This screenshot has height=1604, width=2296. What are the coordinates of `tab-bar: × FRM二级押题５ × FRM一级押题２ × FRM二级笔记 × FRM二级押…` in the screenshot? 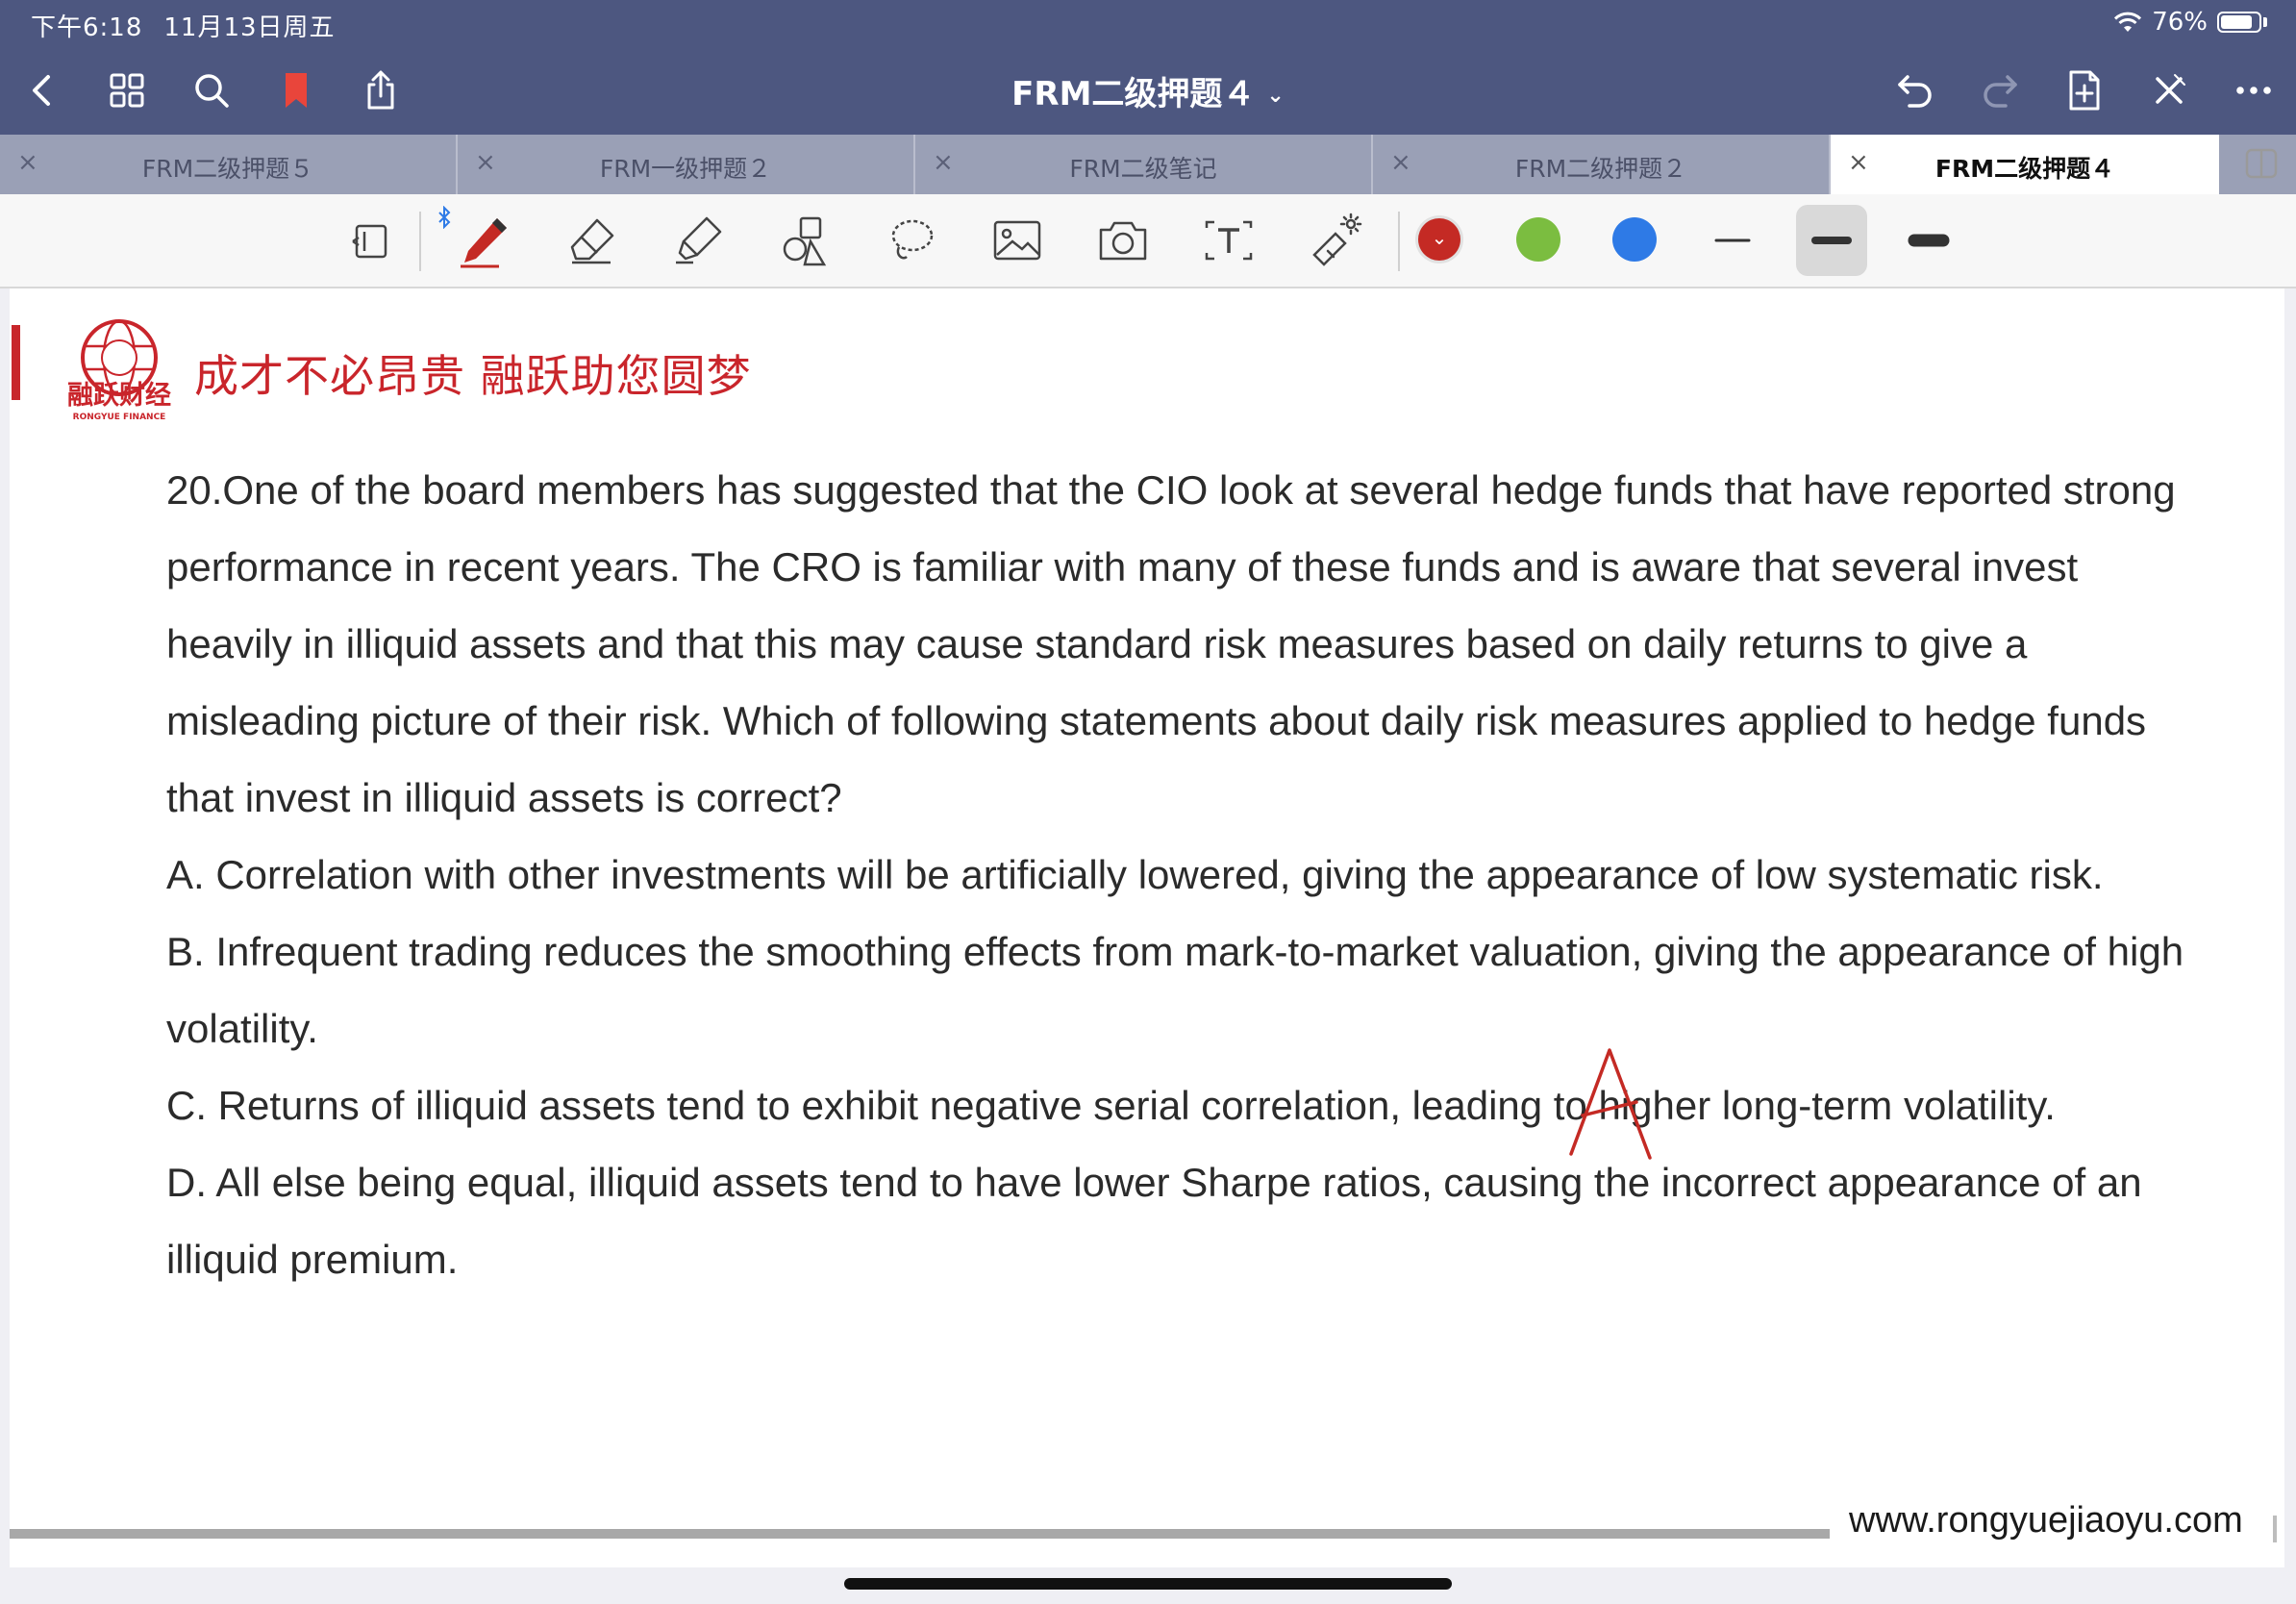 It's located at (1148, 164).